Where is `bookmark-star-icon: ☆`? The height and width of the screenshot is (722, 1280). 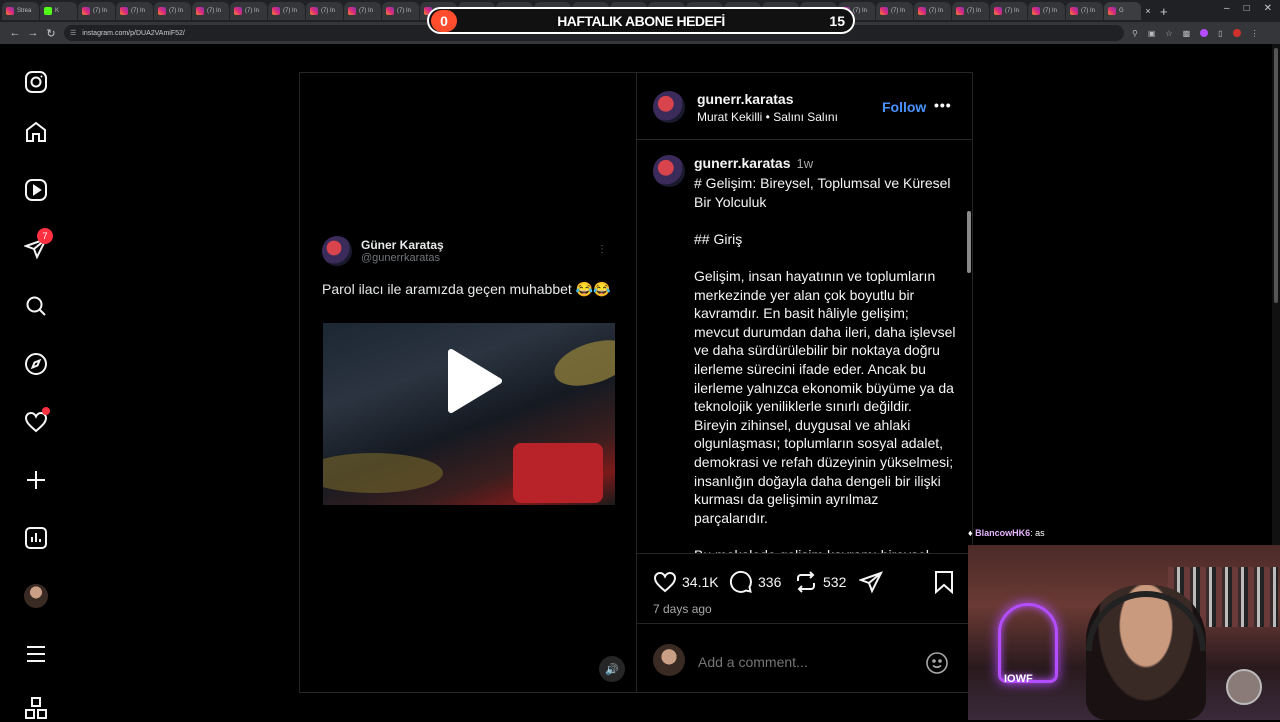 bookmark-star-icon: ☆ is located at coordinates (1168, 33).